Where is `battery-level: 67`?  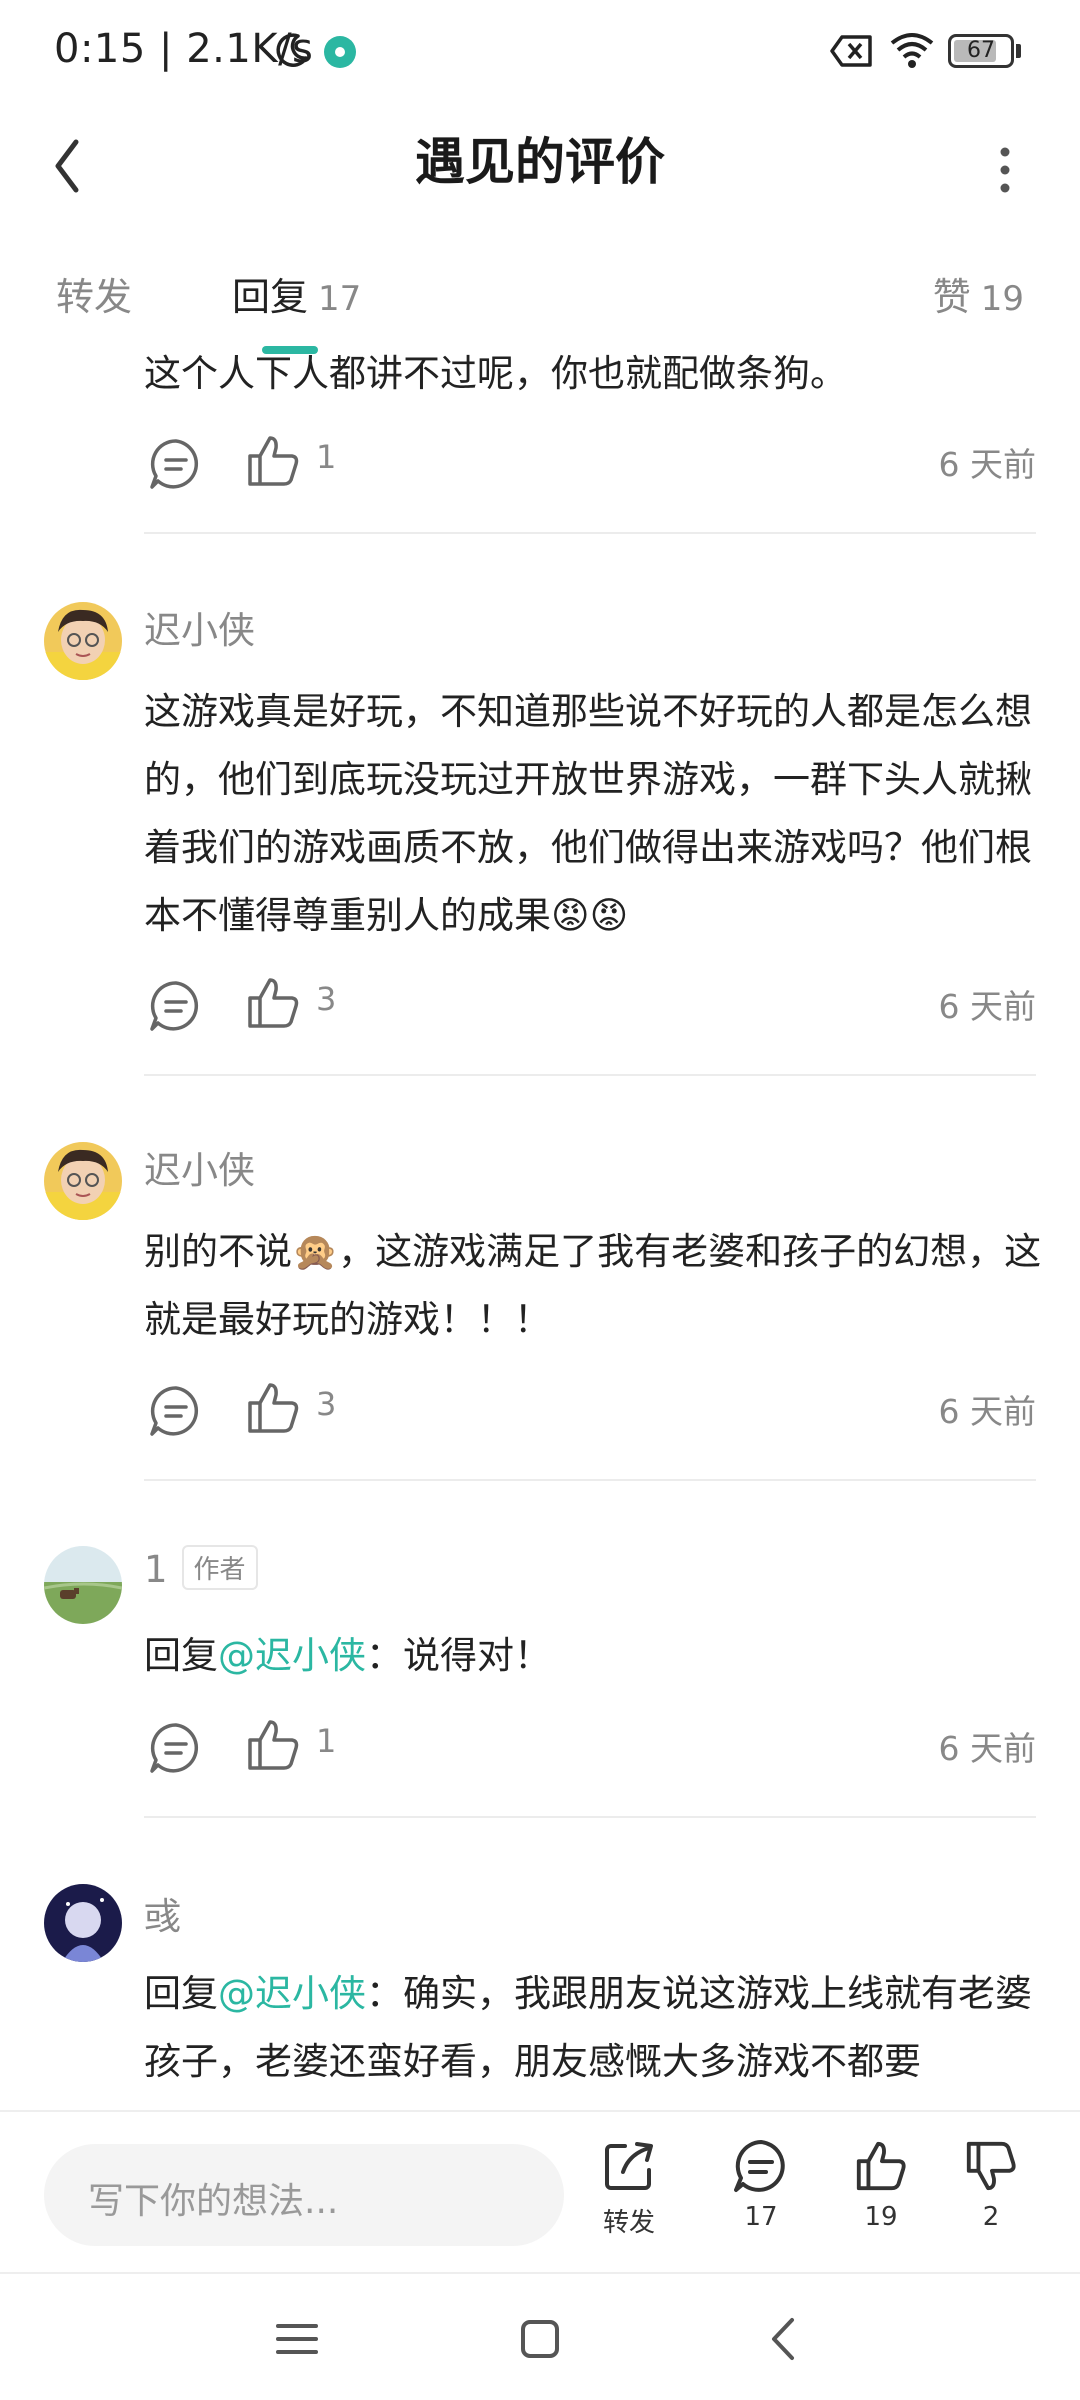 battery-level: 67 is located at coordinates (981, 50).